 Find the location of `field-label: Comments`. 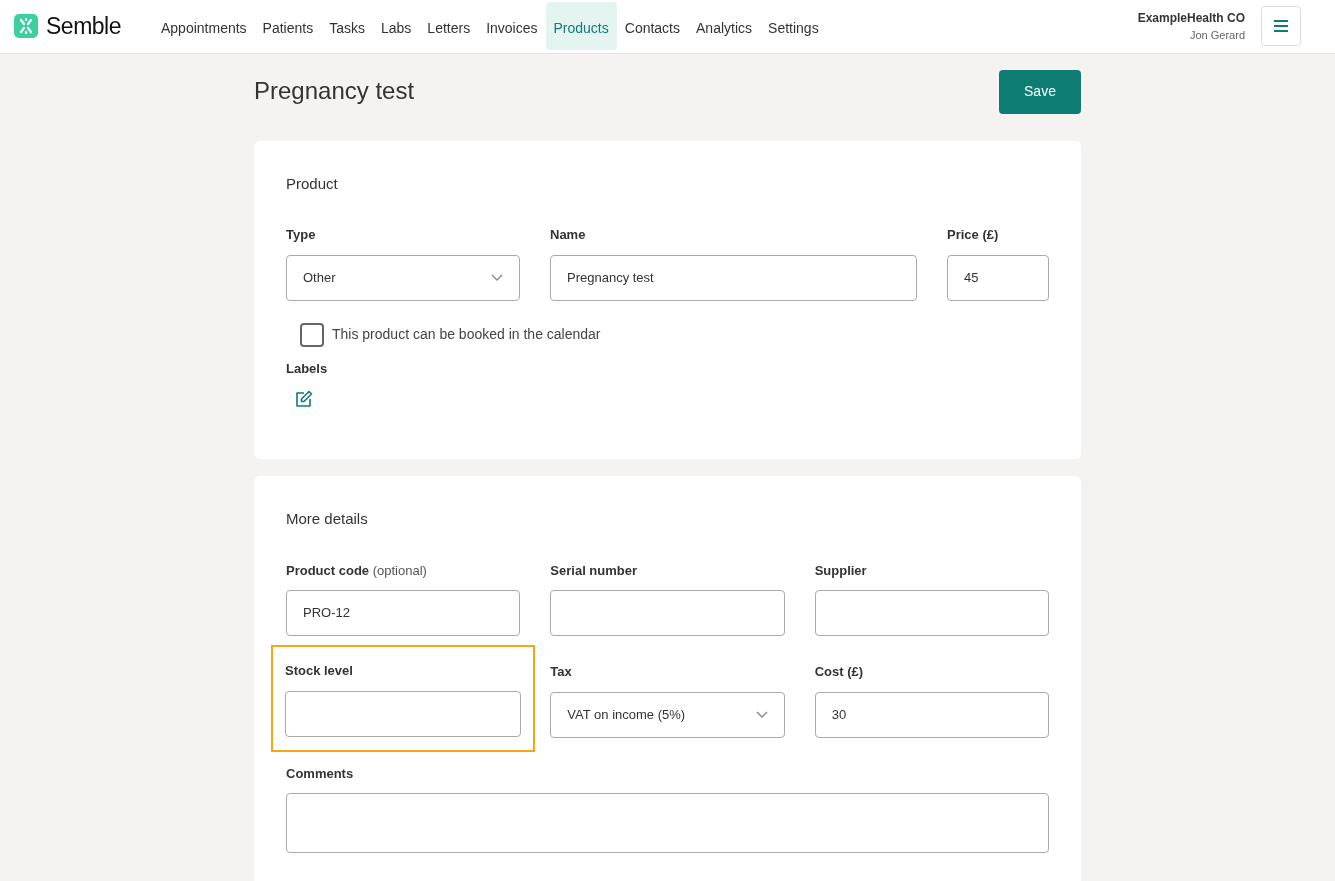

field-label: Comments is located at coordinates (320, 773).